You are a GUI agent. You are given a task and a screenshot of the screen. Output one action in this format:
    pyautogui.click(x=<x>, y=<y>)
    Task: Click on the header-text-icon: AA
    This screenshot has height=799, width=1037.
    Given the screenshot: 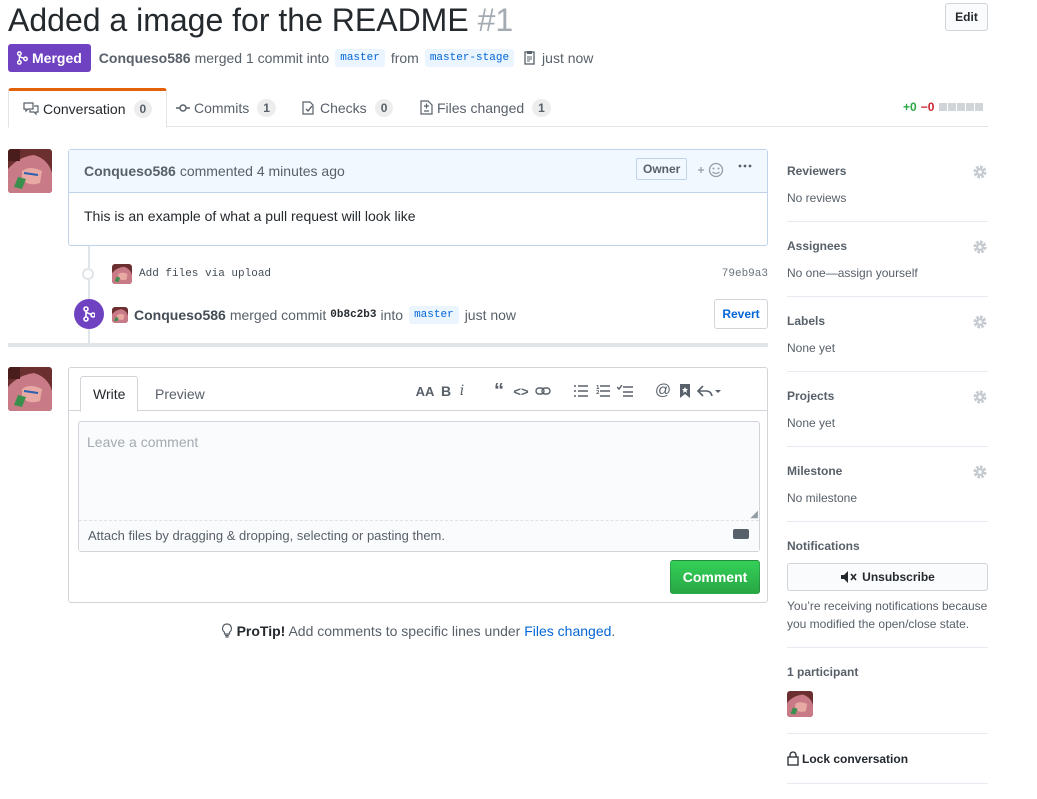 What is the action you would take?
    pyautogui.click(x=425, y=391)
    